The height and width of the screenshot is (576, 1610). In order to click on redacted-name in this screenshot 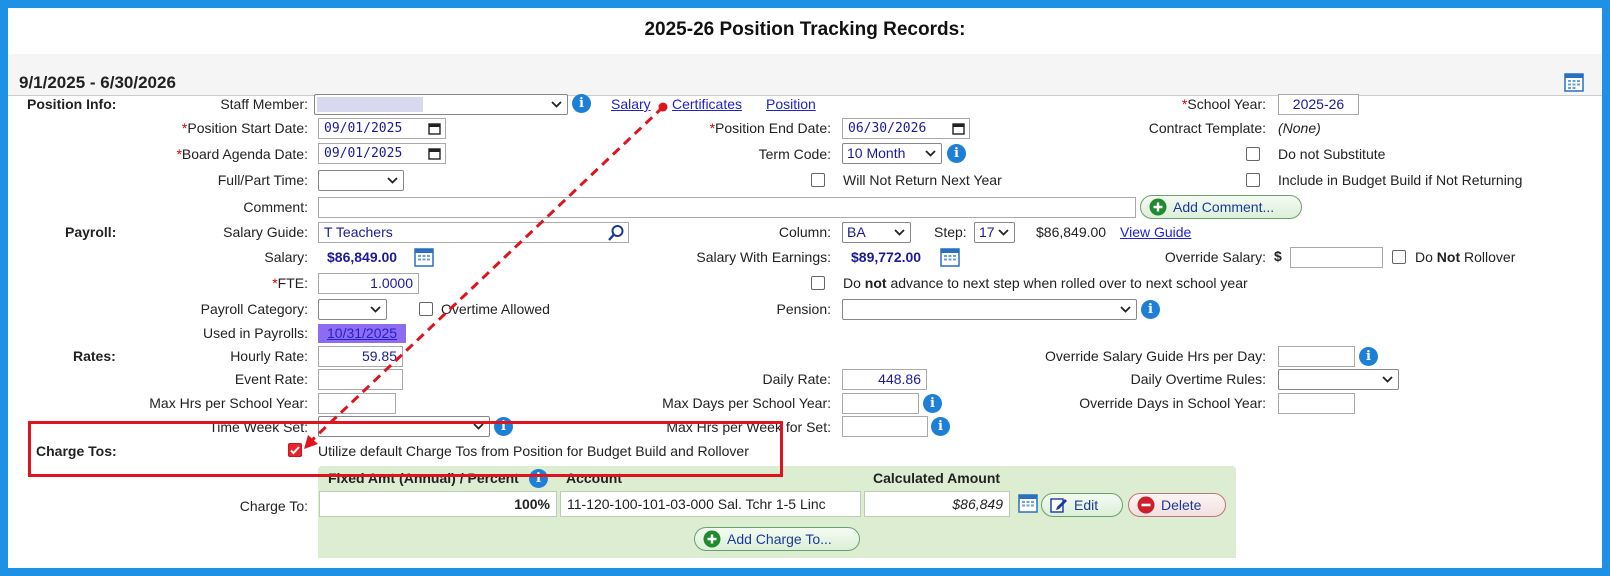, I will do `click(370, 104)`.